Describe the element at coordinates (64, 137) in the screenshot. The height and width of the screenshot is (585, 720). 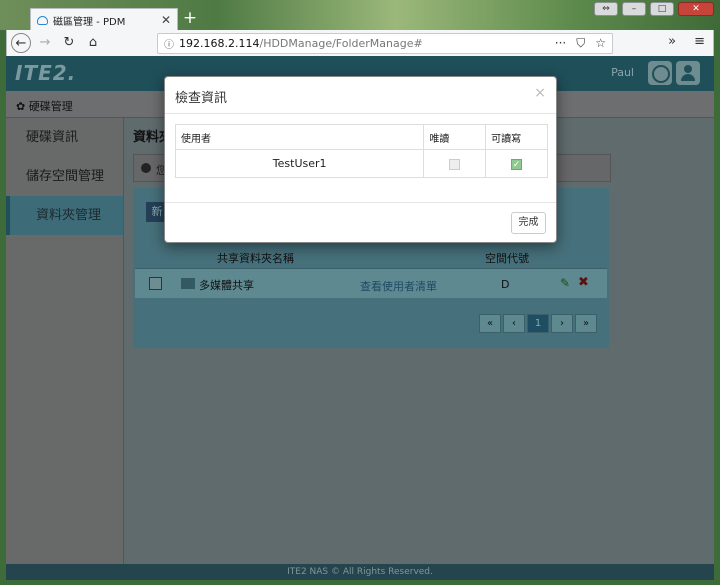
I see `sidebar-item-disk-info: 硬碟資訊` at that location.